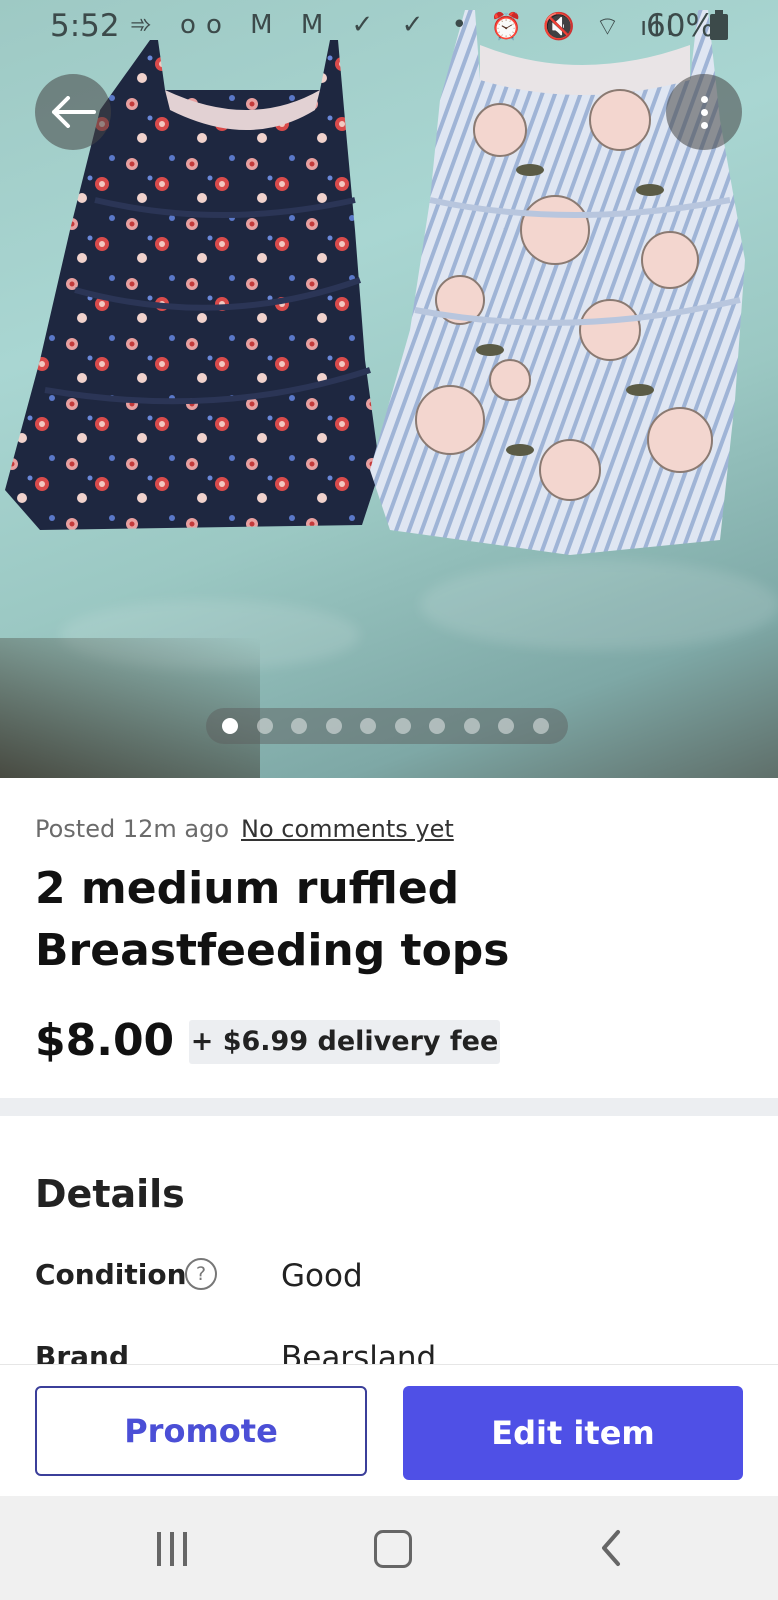 This screenshot has width=778, height=1600. Describe the element at coordinates (393, 1549) in the screenshot. I see `home-button` at that location.